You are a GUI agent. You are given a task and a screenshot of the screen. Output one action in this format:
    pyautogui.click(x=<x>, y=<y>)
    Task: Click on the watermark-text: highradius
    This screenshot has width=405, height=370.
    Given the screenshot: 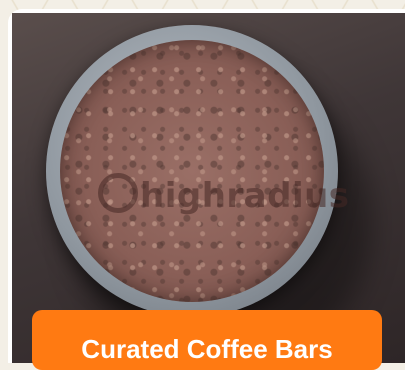 What is the action you would take?
    pyautogui.click(x=245, y=196)
    